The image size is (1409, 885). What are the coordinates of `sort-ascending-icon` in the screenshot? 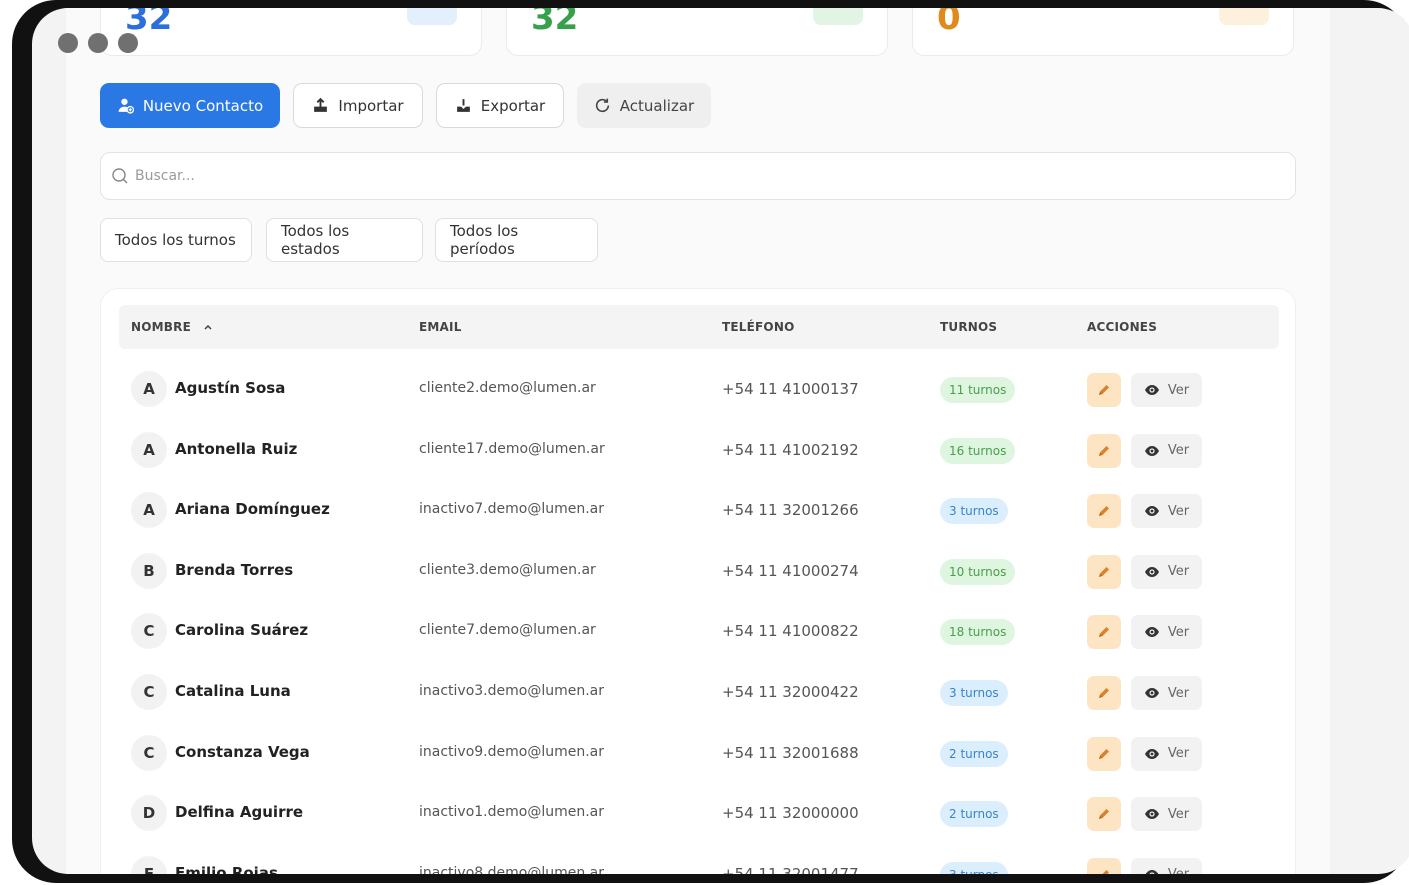 It's located at (208, 327).